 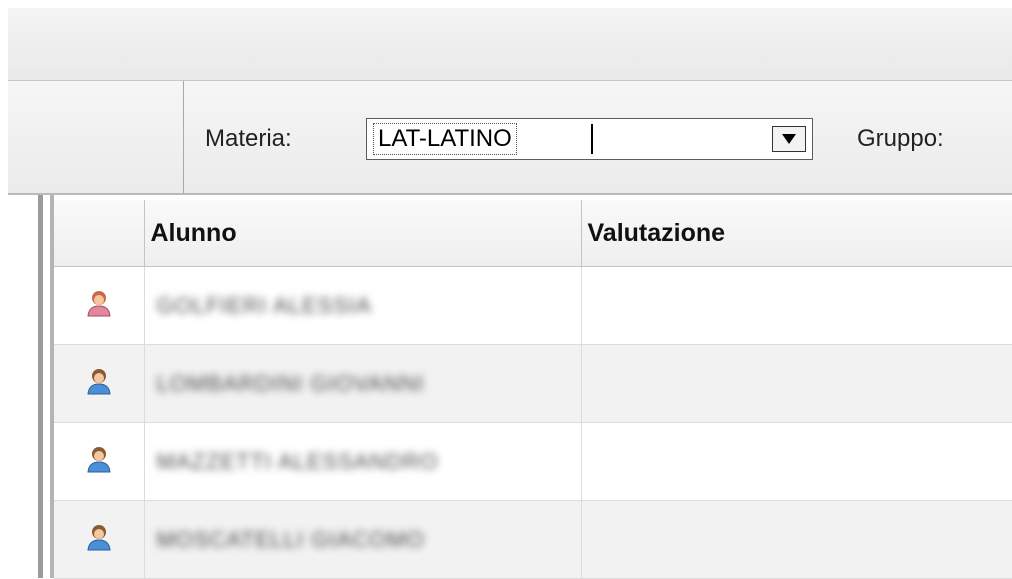 What do you see at coordinates (290, 383) in the screenshot?
I see `student-name: LOMBARDINI GIOVANNI` at bounding box center [290, 383].